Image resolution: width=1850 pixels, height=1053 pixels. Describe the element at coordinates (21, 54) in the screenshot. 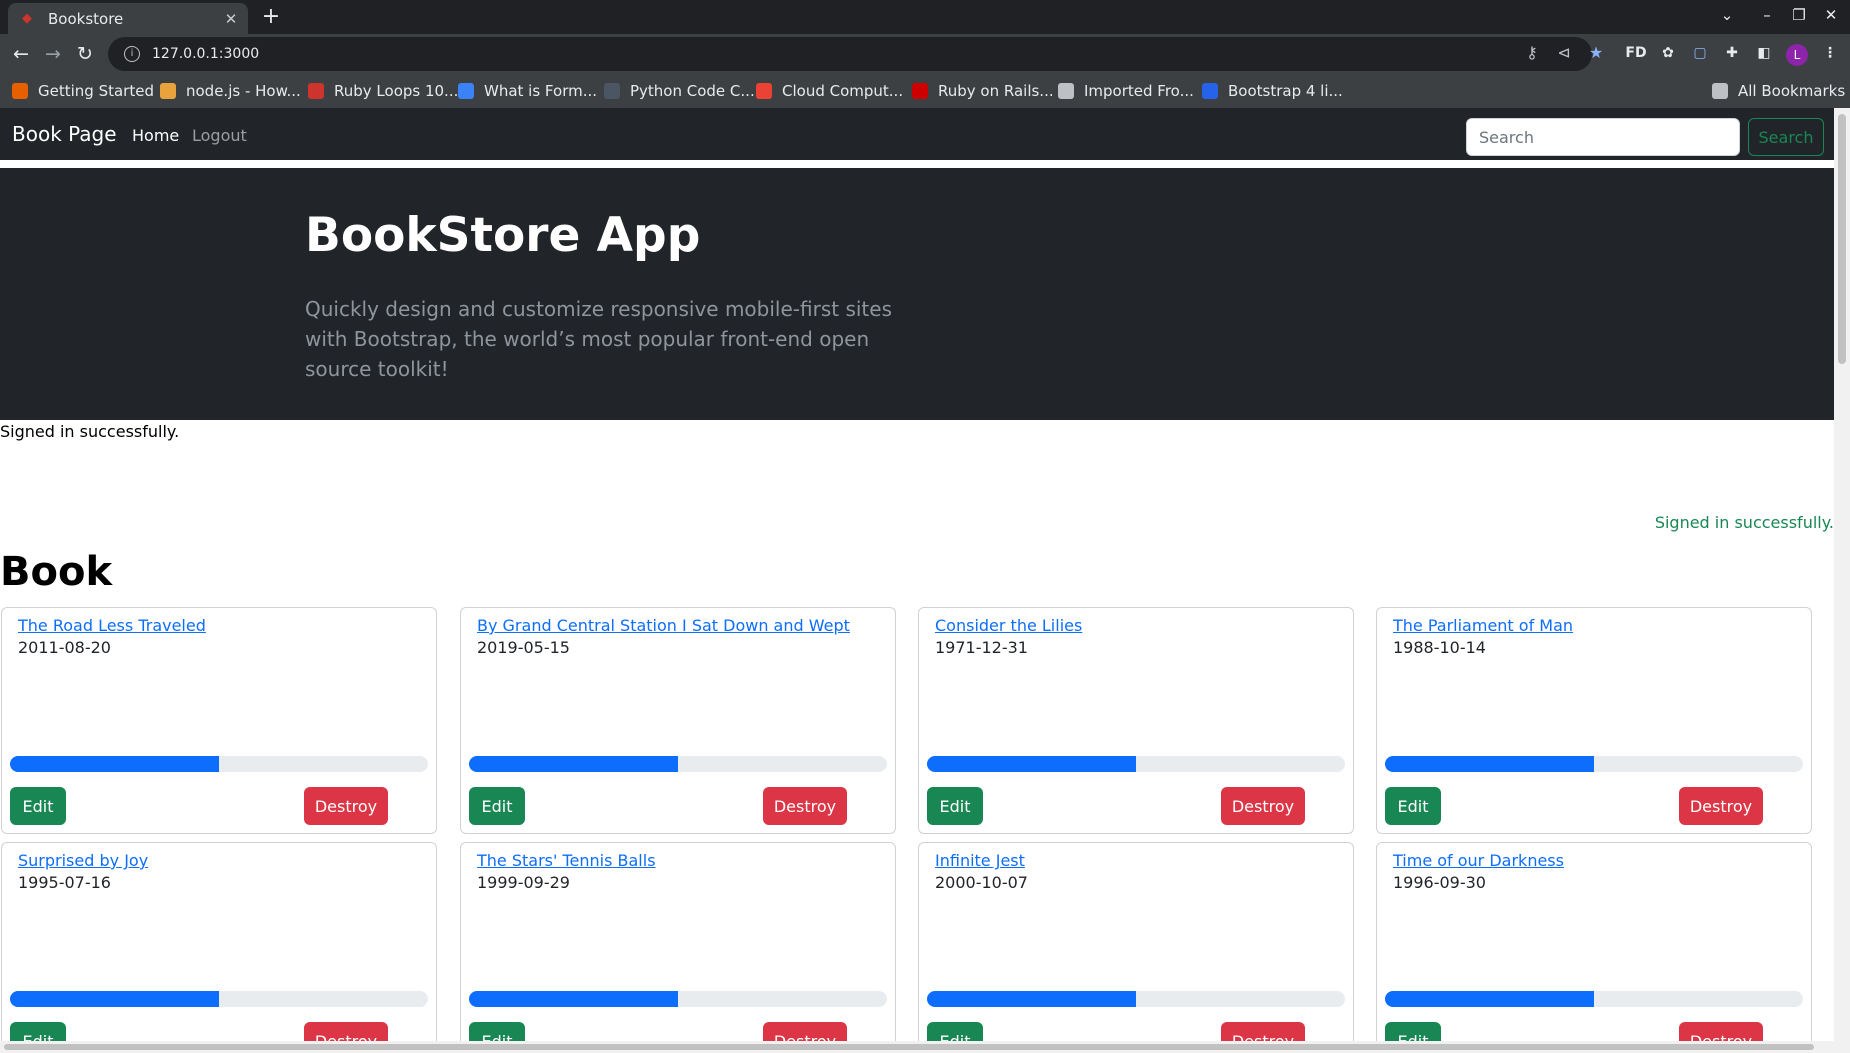

I see `back-icon: ←` at that location.